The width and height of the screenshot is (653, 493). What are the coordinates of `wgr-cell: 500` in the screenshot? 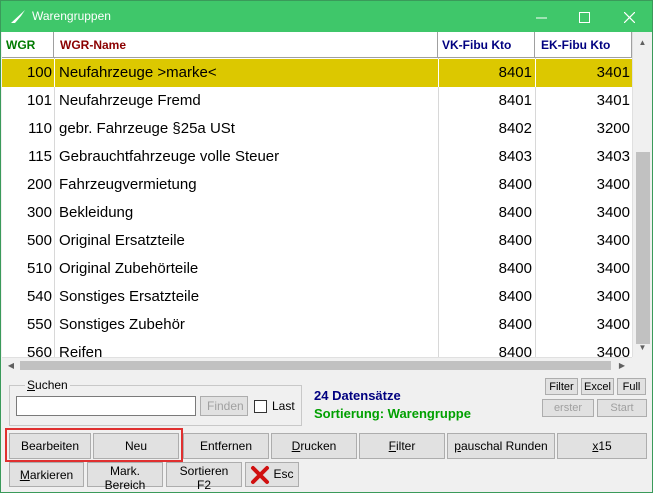 It's located at (39, 240).